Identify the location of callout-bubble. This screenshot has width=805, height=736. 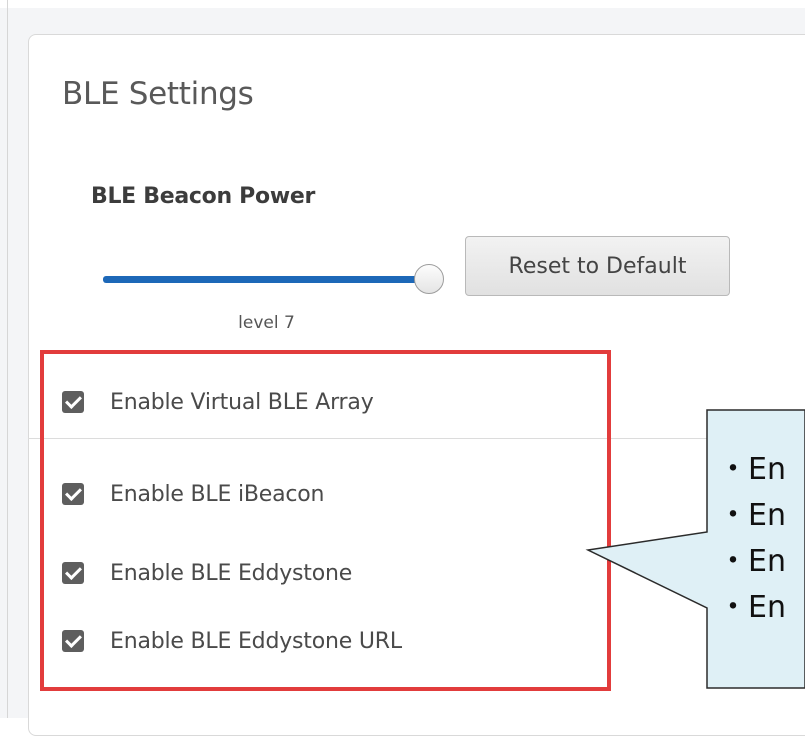
(695, 549).